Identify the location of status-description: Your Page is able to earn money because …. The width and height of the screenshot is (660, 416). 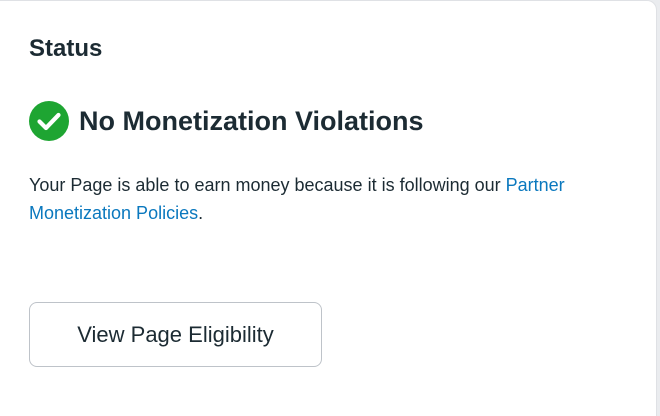
(329, 199).